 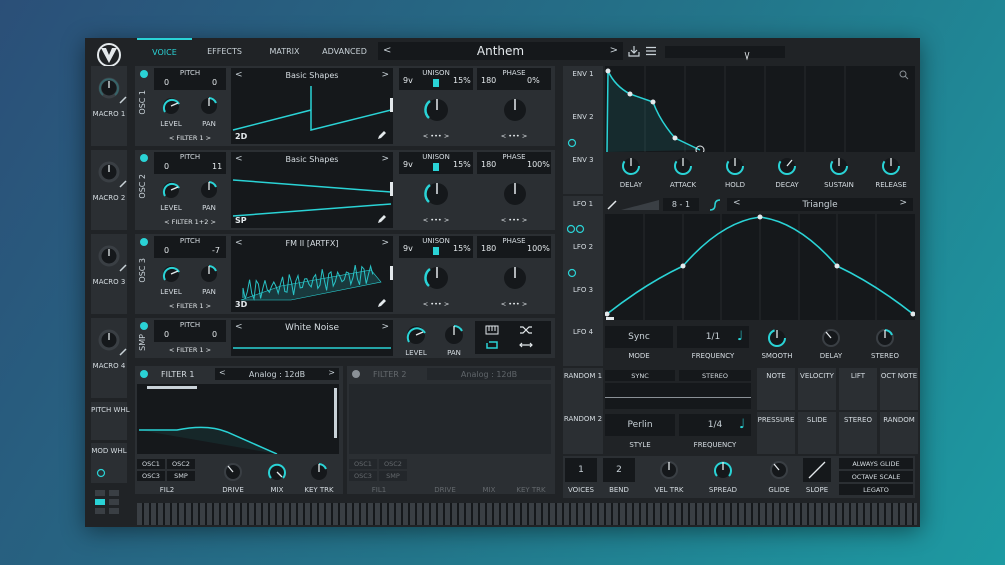 What do you see at coordinates (572, 273) in the screenshot?
I see `lfo-2-mod-icon` at bounding box center [572, 273].